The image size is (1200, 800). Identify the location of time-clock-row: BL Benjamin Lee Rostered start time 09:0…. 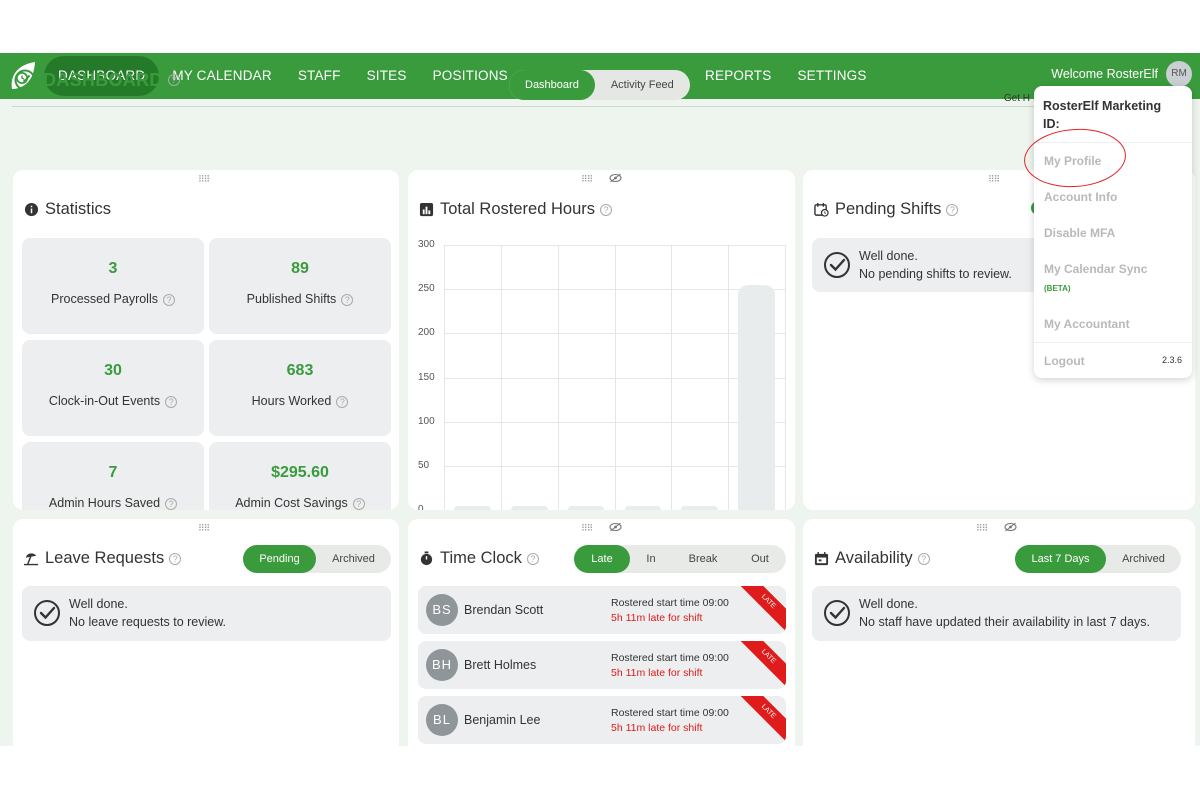
(602, 720).